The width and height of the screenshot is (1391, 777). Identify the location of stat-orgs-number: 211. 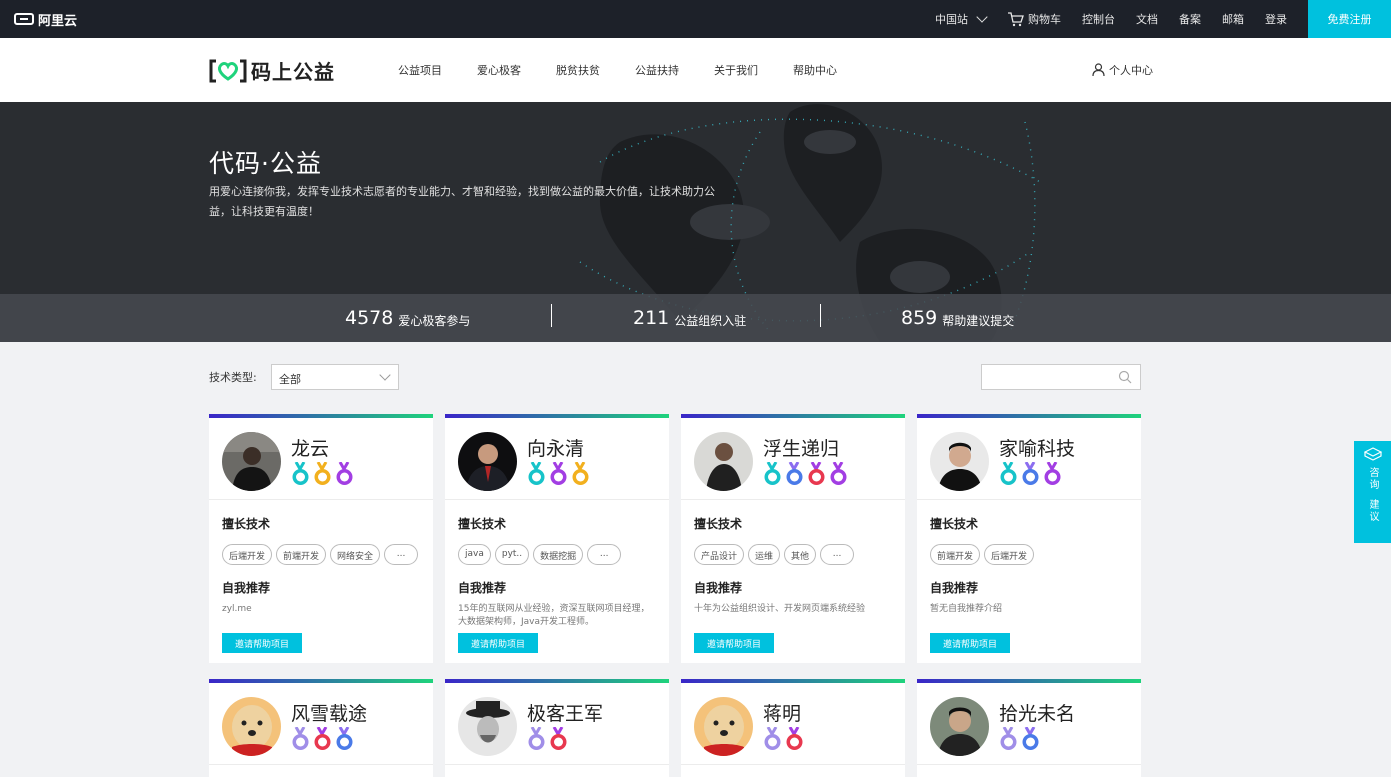
(651, 318).